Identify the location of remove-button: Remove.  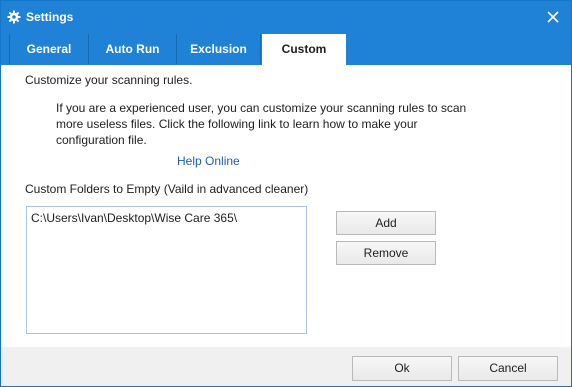
(386, 253).